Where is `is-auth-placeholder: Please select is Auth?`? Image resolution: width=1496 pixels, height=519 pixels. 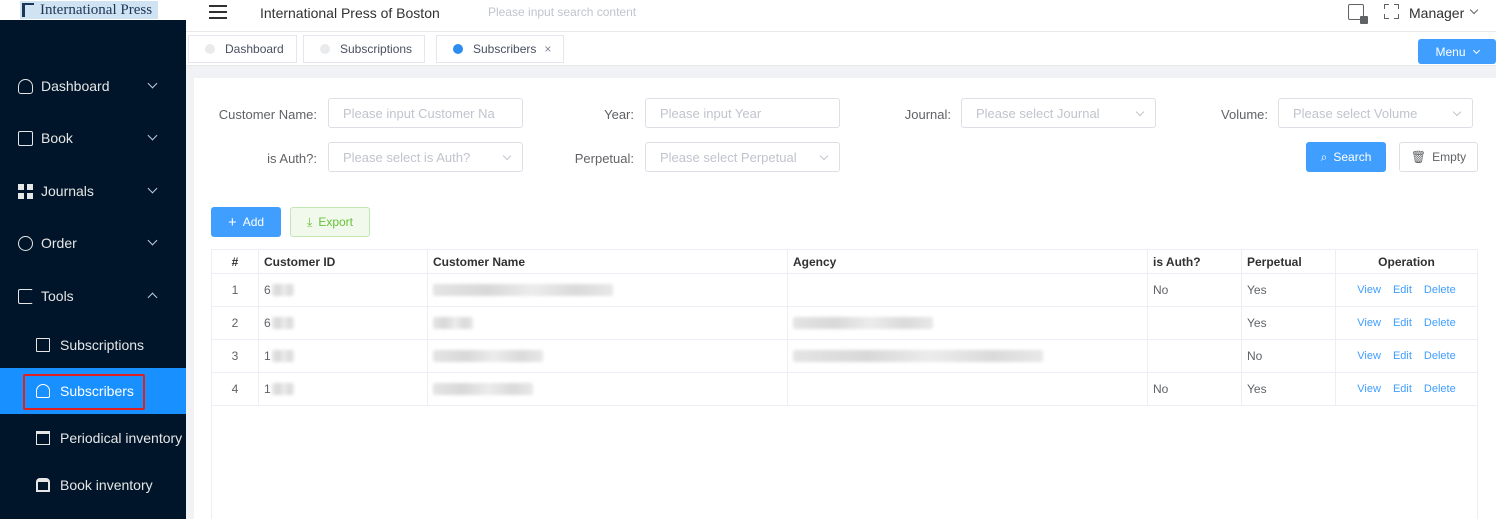 is-auth-placeholder: Please select is Auth? is located at coordinates (407, 157).